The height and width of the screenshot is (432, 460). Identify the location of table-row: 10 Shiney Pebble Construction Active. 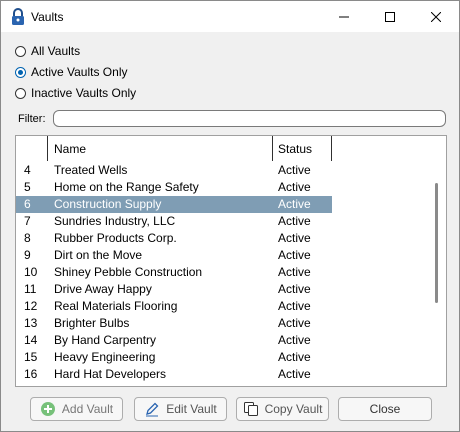
(174, 272).